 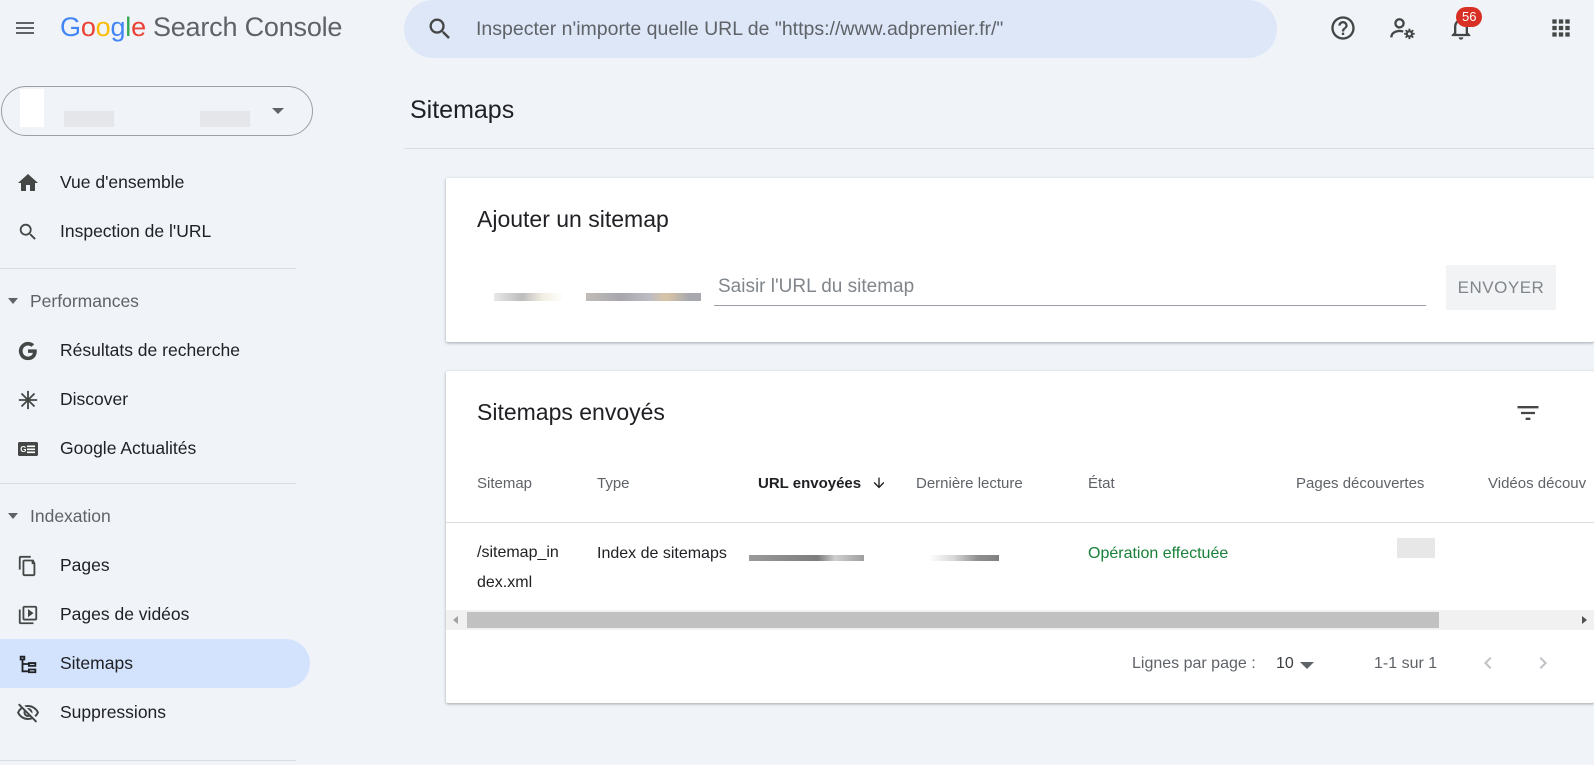 What do you see at coordinates (85, 565) in the screenshot?
I see `sidebar-item-label: Pages` at bounding box center [85, 565].